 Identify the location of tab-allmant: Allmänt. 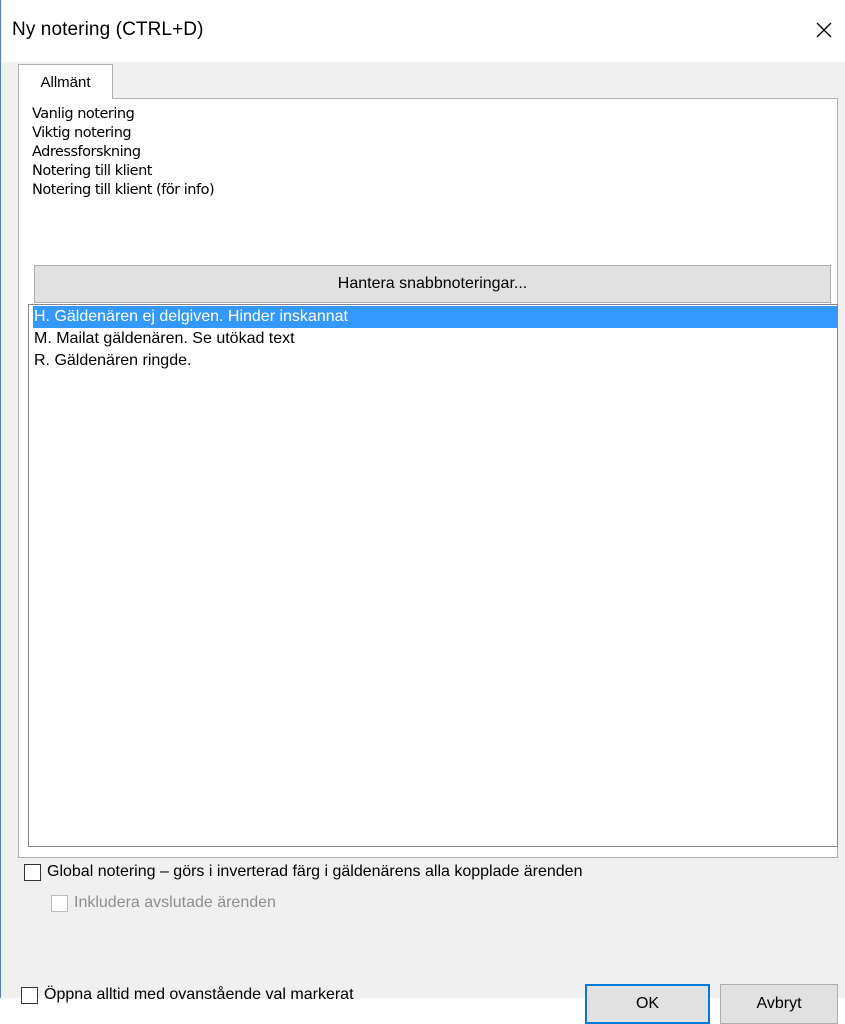
(65, 81).